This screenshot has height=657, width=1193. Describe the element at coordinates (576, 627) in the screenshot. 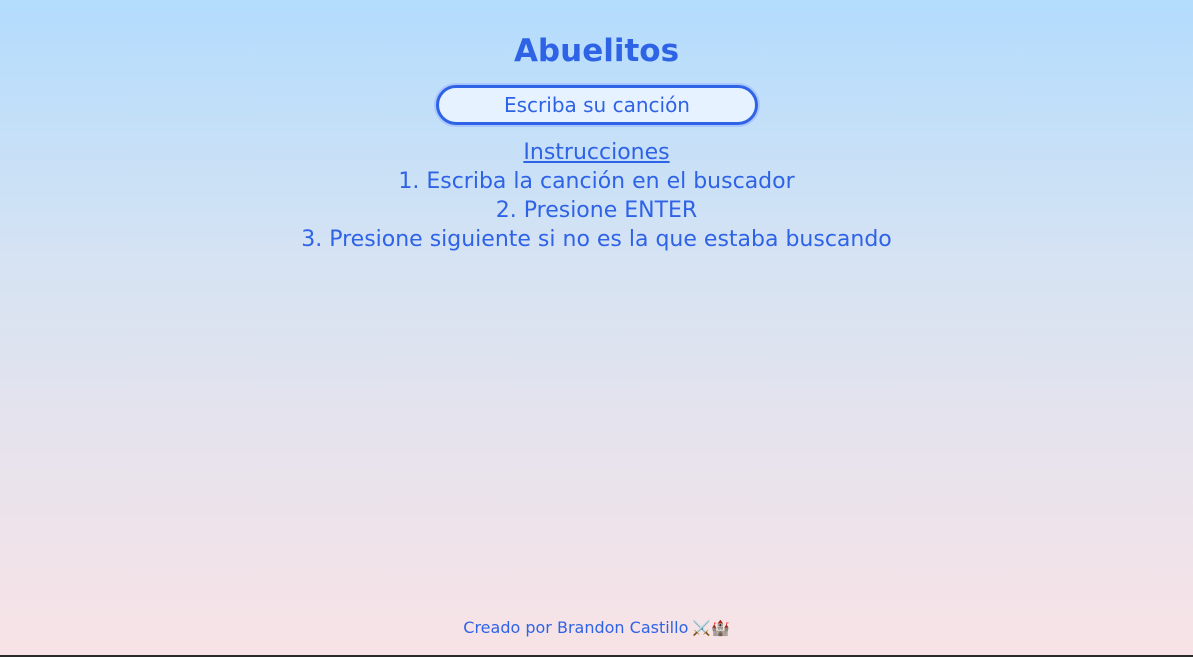

I see `footer-credit: Creado por Brandon Castillo` at that location.